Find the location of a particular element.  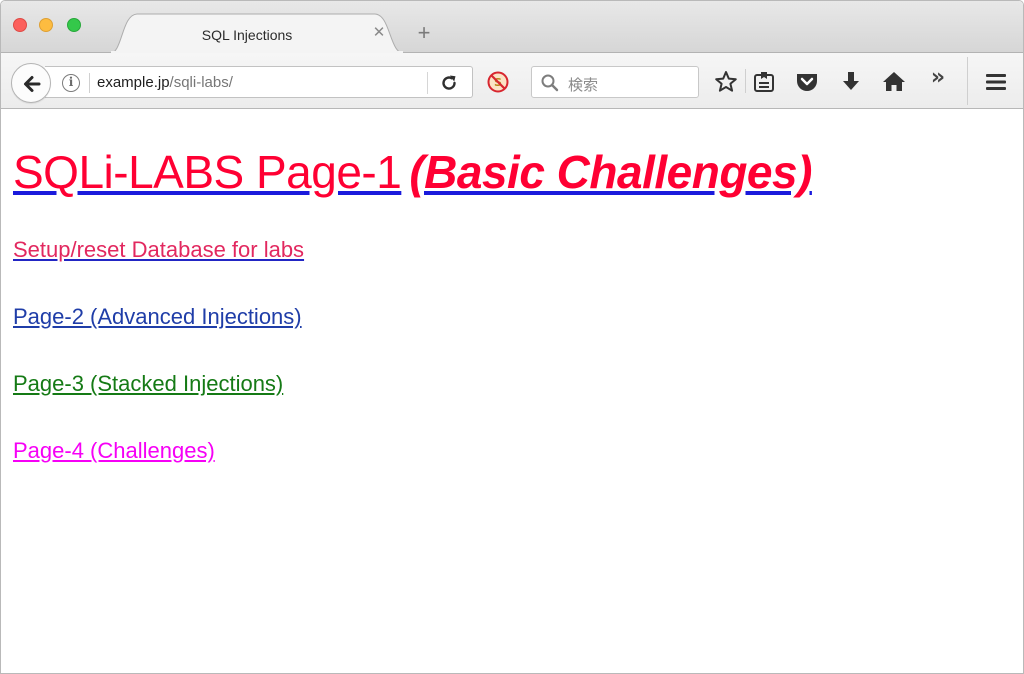

info-icon: i is located at coordinates (71, 83).